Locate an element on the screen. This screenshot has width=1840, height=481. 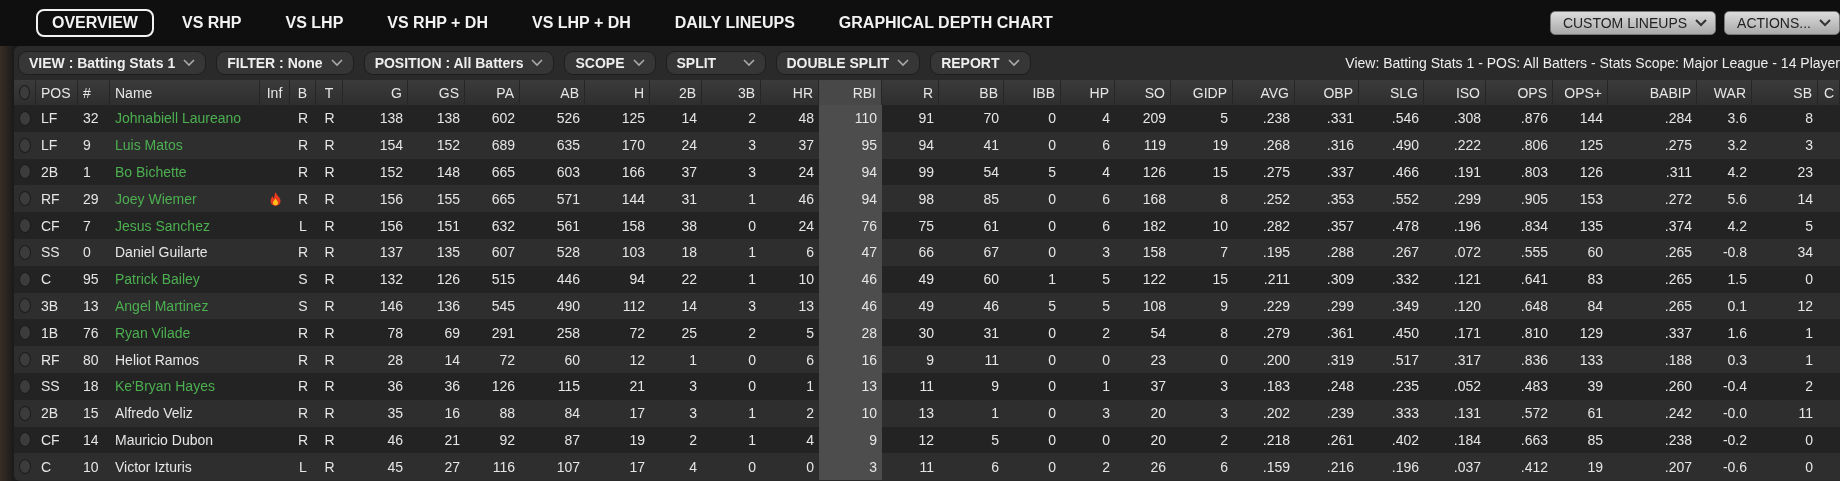
tab: VS RHP is located at coordinates (211, 23).